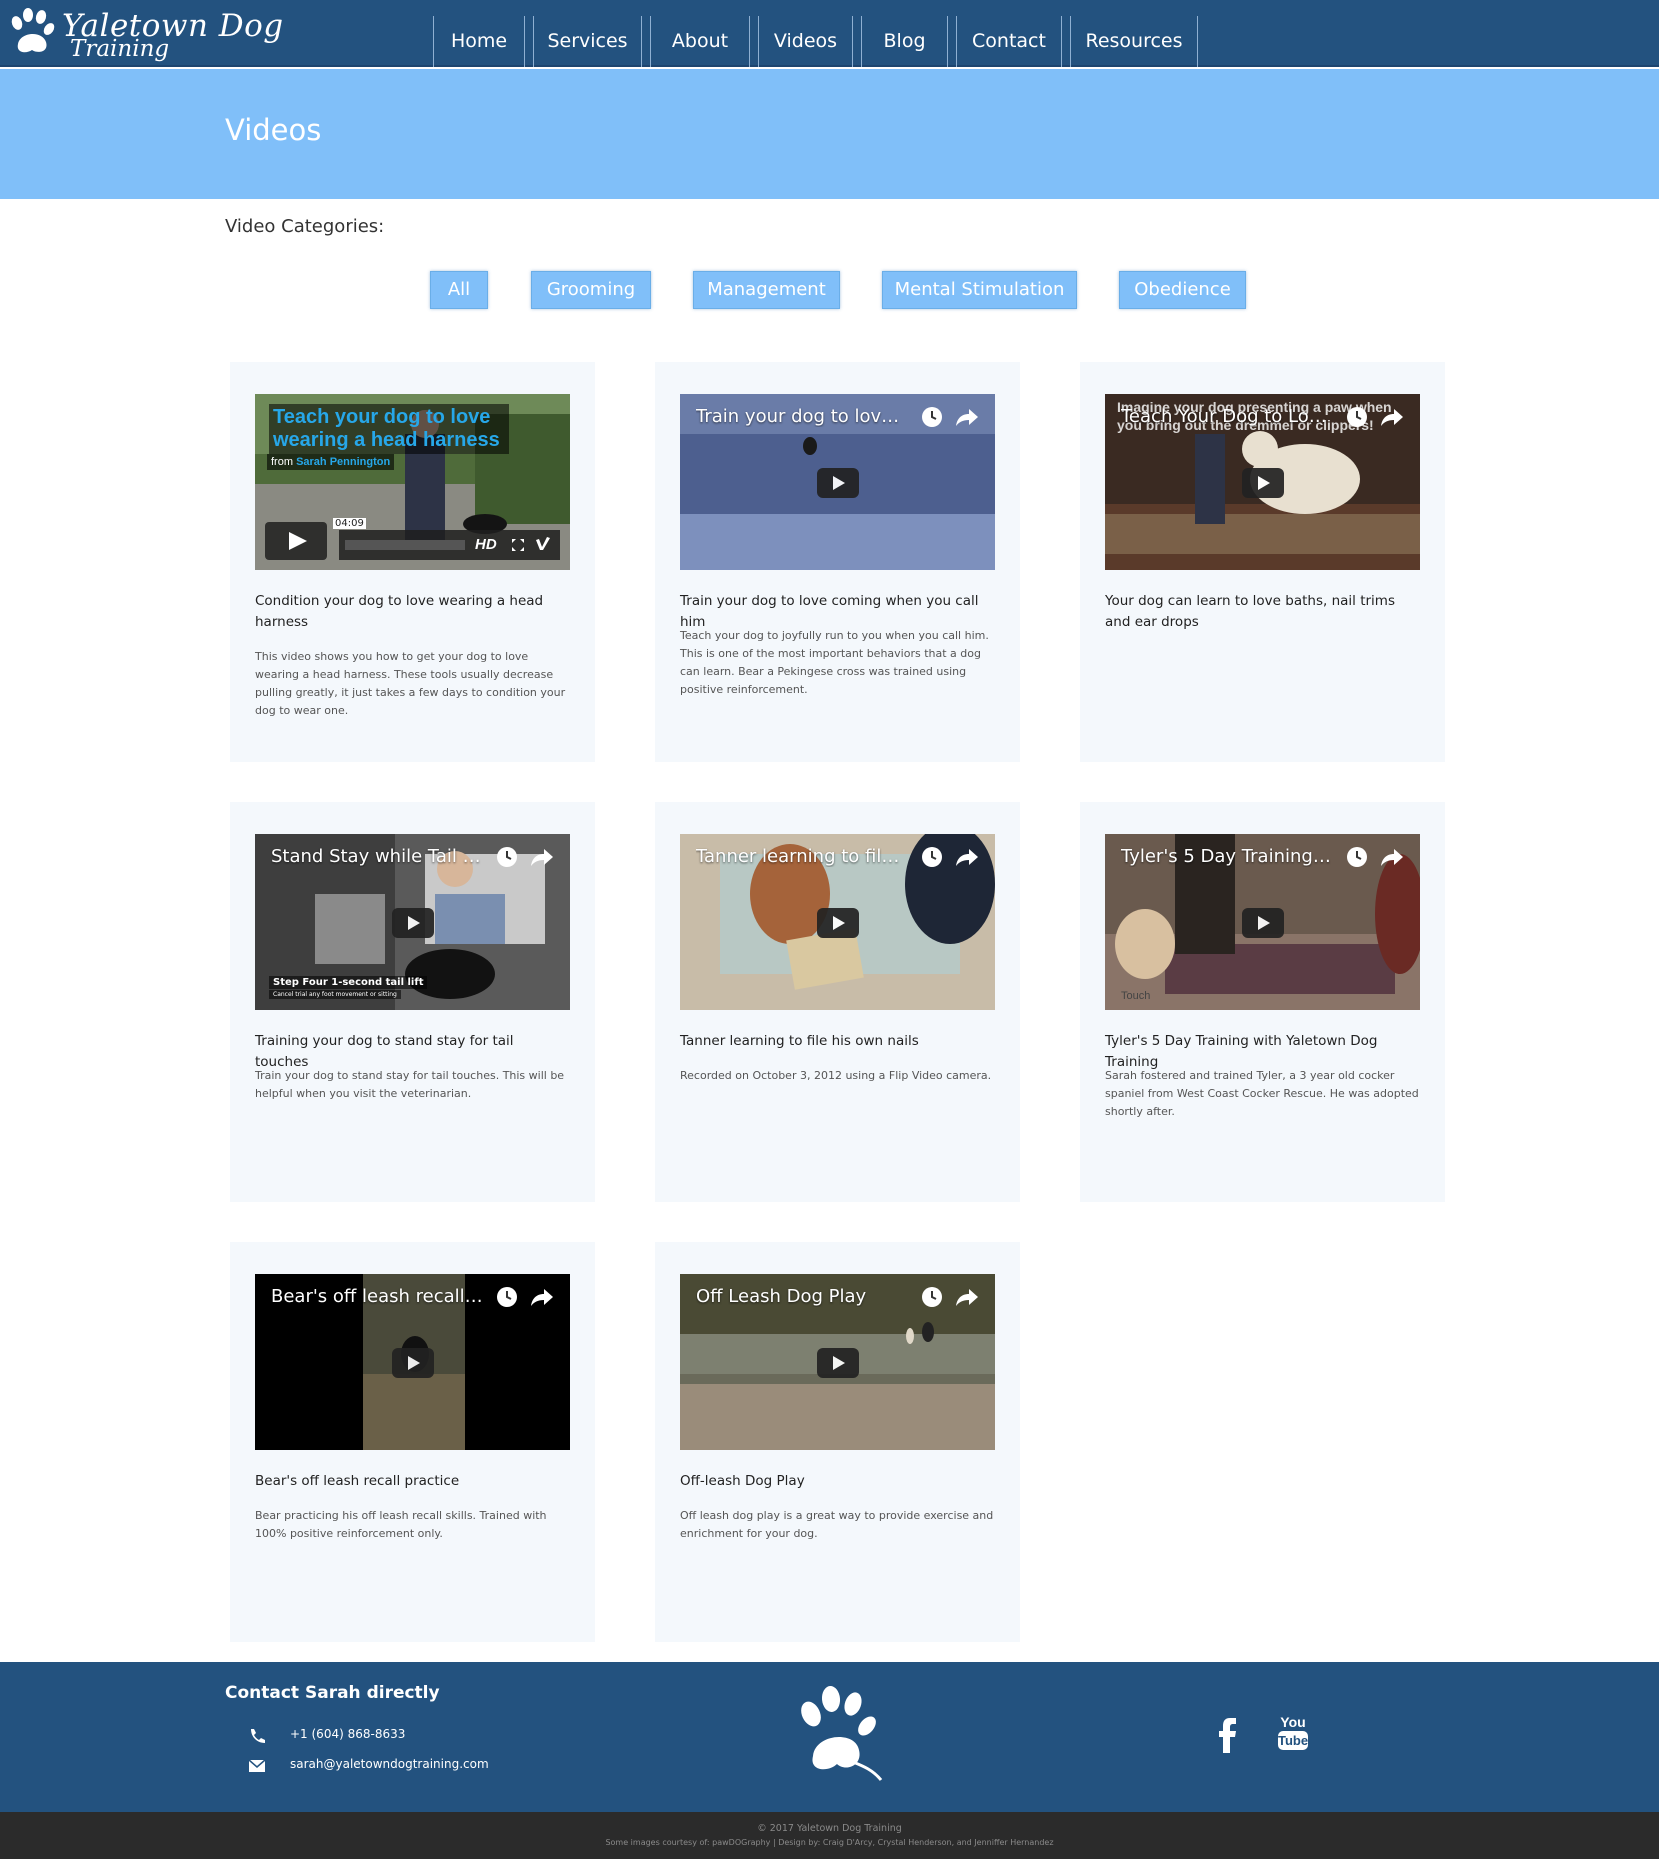 The width and height of the screenshot is (1659, 1859). Describe the element at coordinates (1293, 1722) in the screenshot. I see `youtube-label-you: You` at that location.